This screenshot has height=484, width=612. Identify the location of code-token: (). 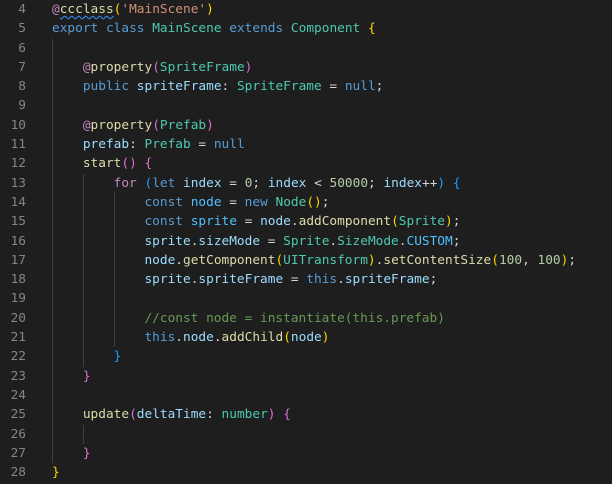
(314, 202).